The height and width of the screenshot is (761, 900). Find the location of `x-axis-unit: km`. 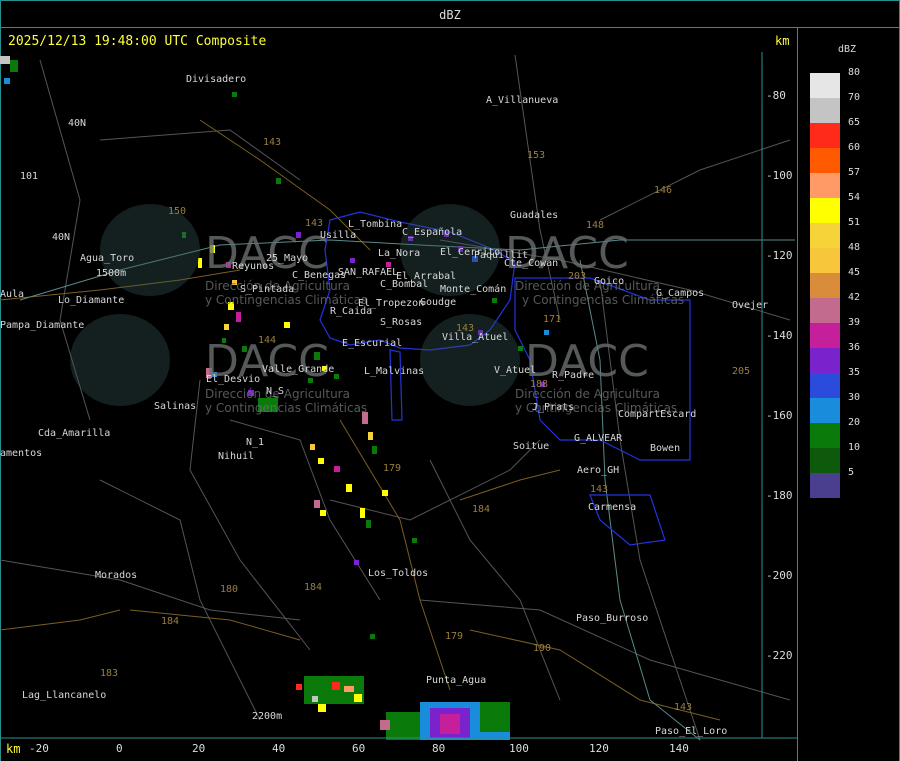

x-axis-unit: km is located at coordinates (13, 749).